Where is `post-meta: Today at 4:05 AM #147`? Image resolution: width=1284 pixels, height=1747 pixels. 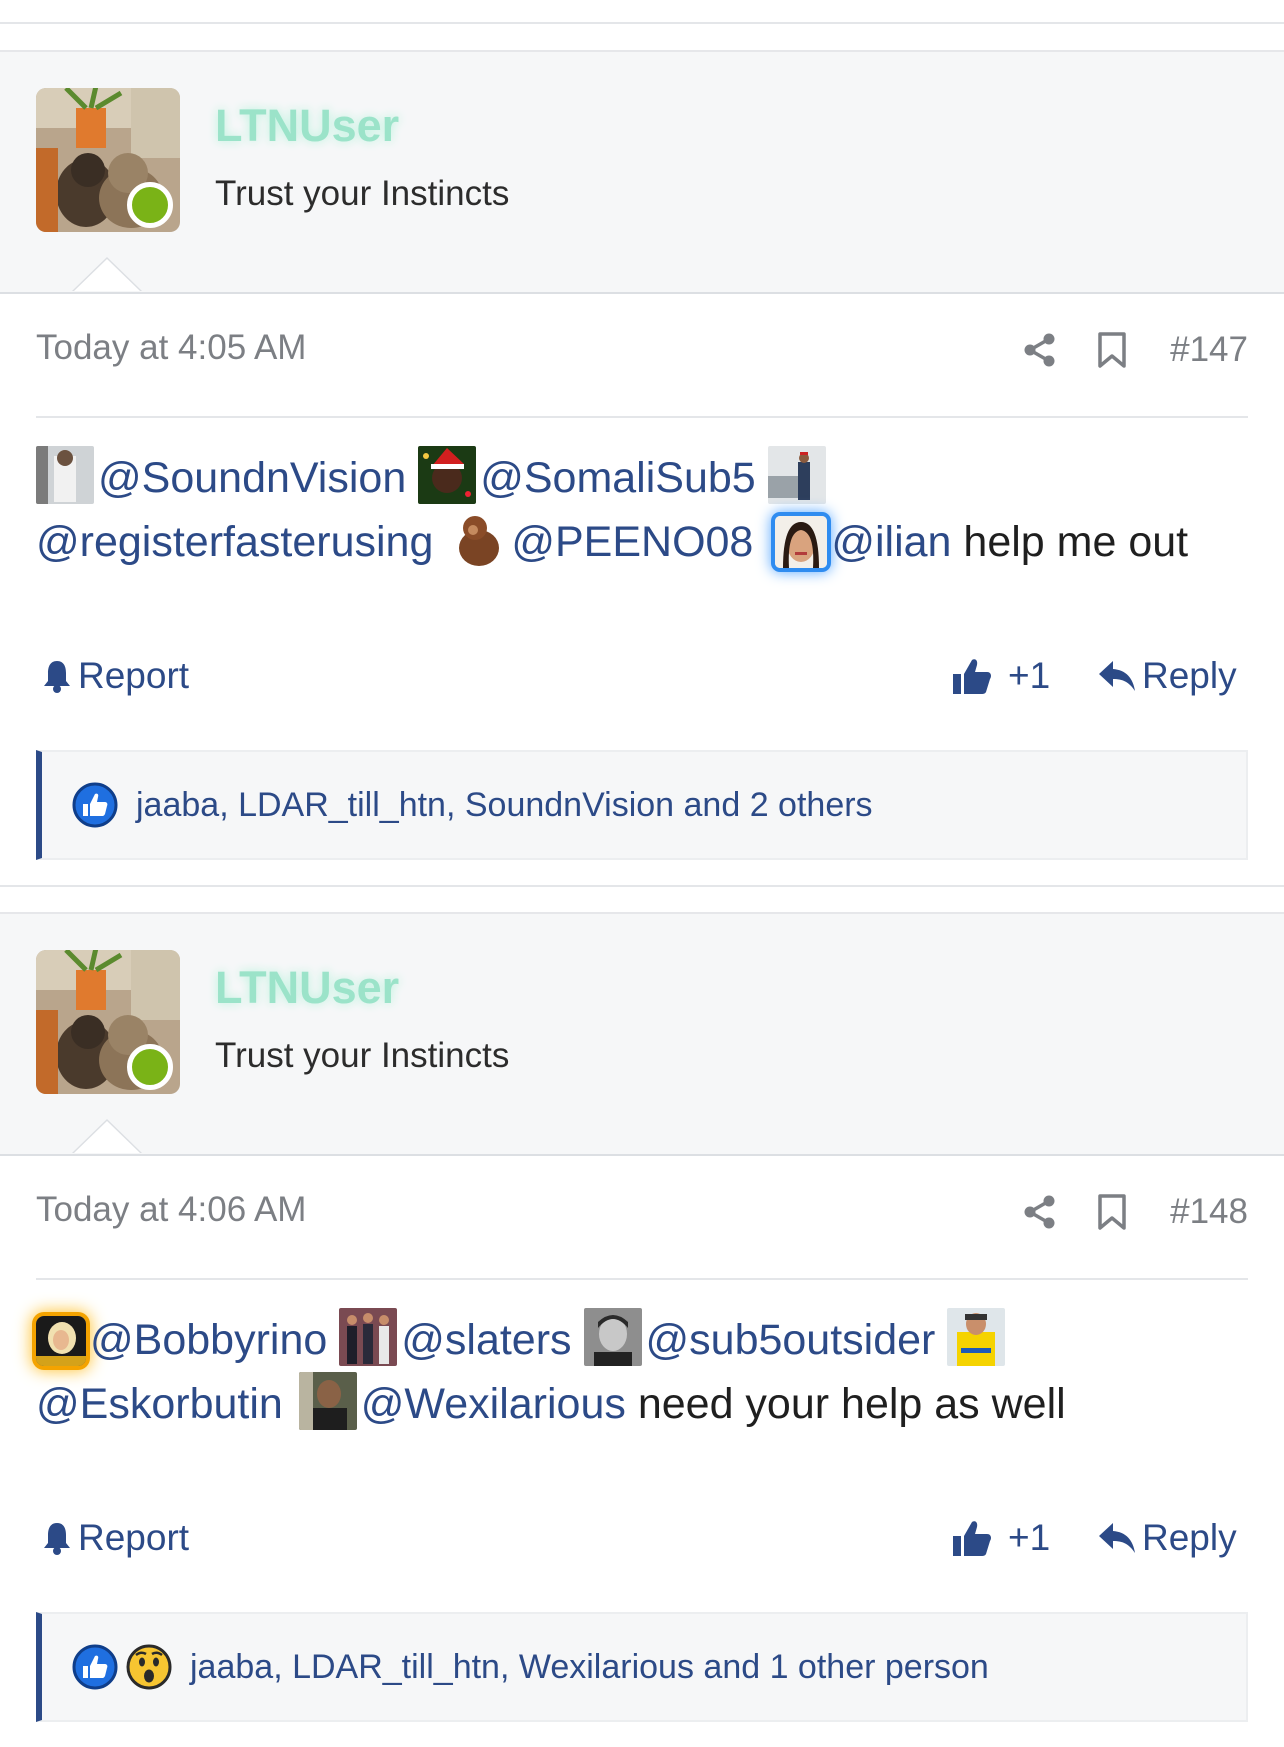
post-meta: Today at 4:05 AM #147 is located at coordinates (642, 350).